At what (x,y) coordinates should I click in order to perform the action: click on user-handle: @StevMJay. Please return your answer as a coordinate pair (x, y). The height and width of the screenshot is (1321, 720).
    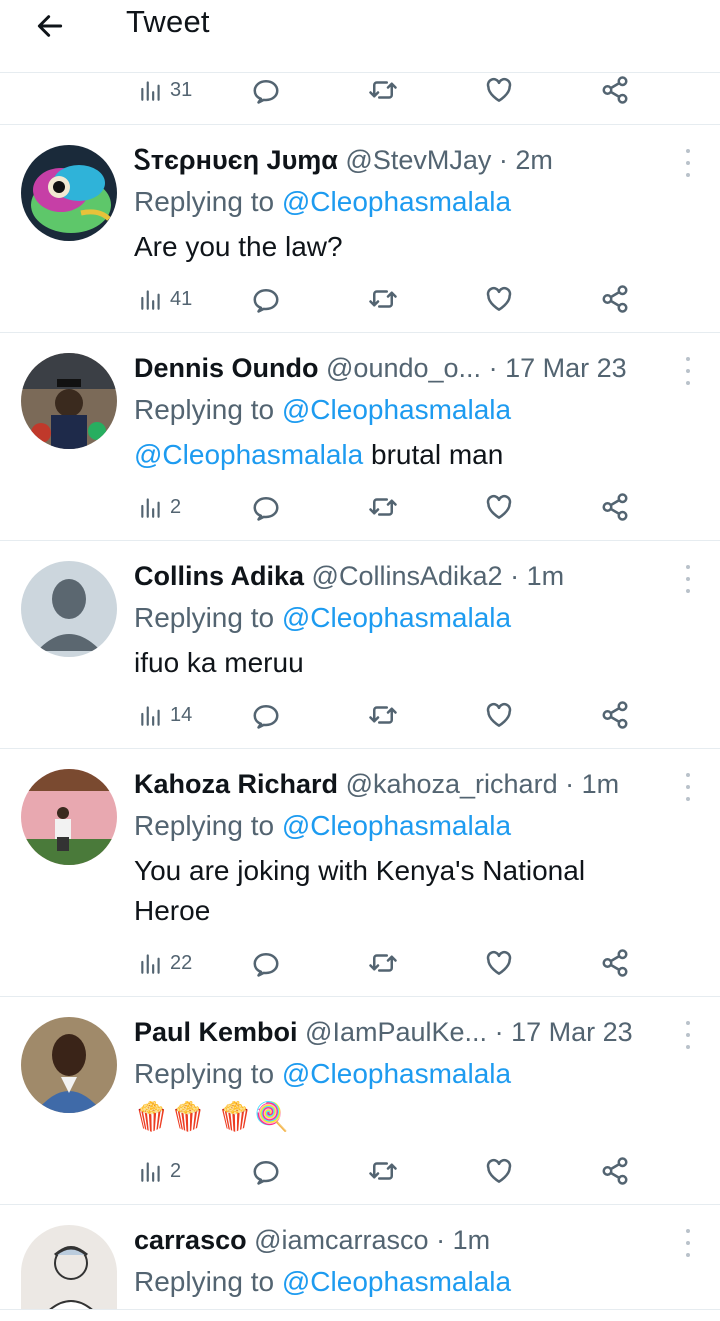
    Looking at the image, I should click on (418, 160).